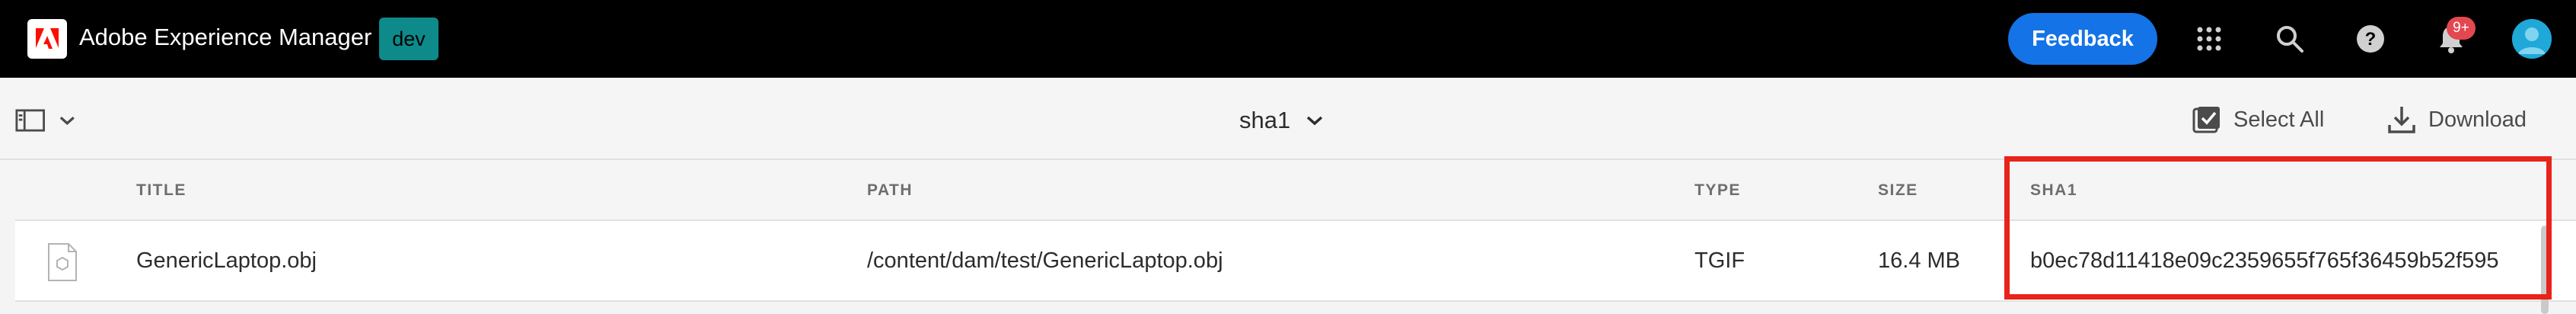 The image size is (2576, 314). I want to click on row-path: /content/dam/test/GenericLaptop.obj, so click(1045, 260).